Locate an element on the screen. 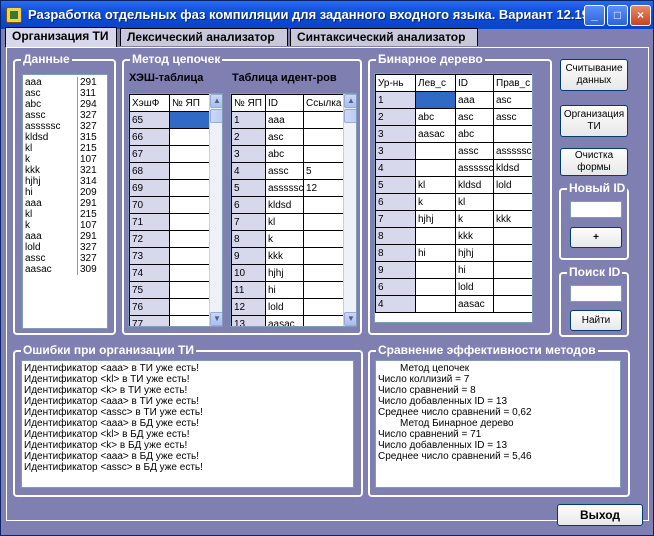  table-row: 67 is located at coordinates (169, 154).